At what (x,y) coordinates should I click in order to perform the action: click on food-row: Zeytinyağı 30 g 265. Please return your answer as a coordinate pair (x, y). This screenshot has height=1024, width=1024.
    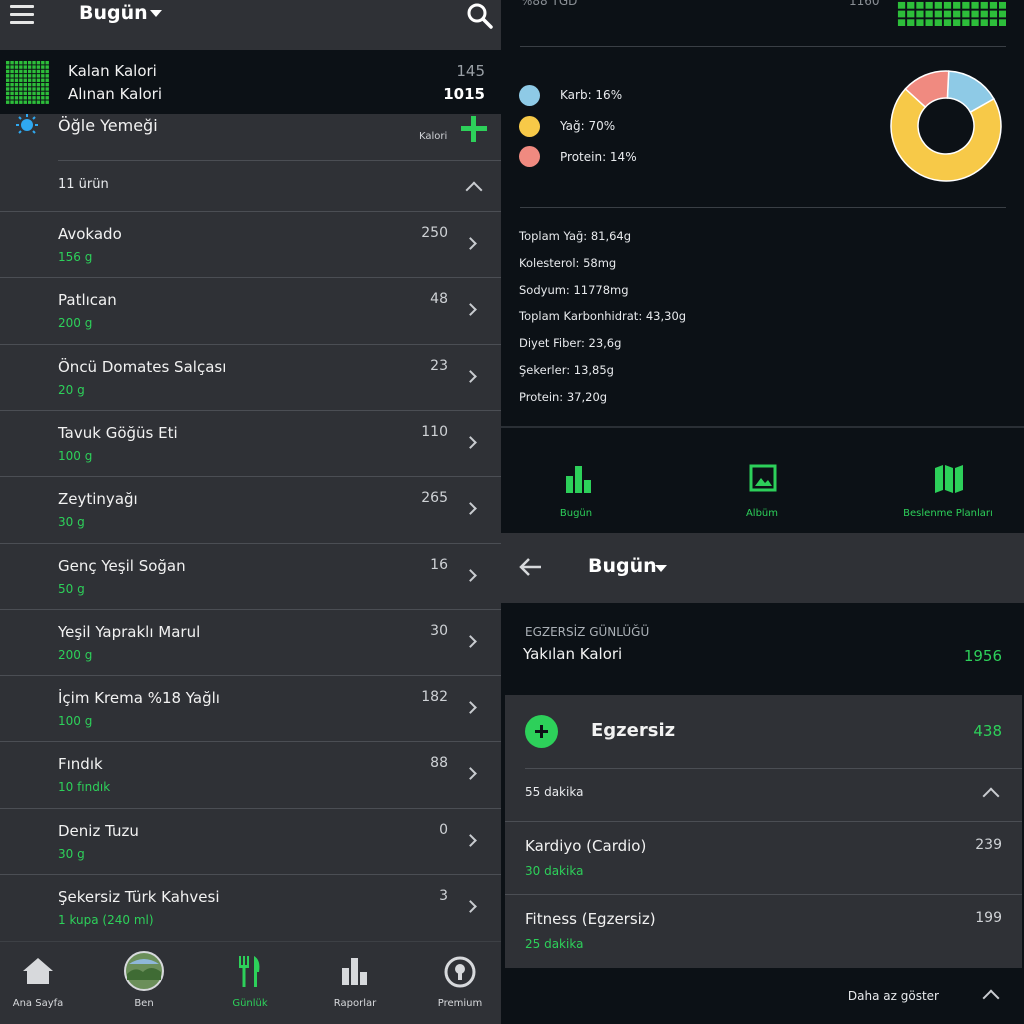
    Looking at the image, I should click on (250, 509).